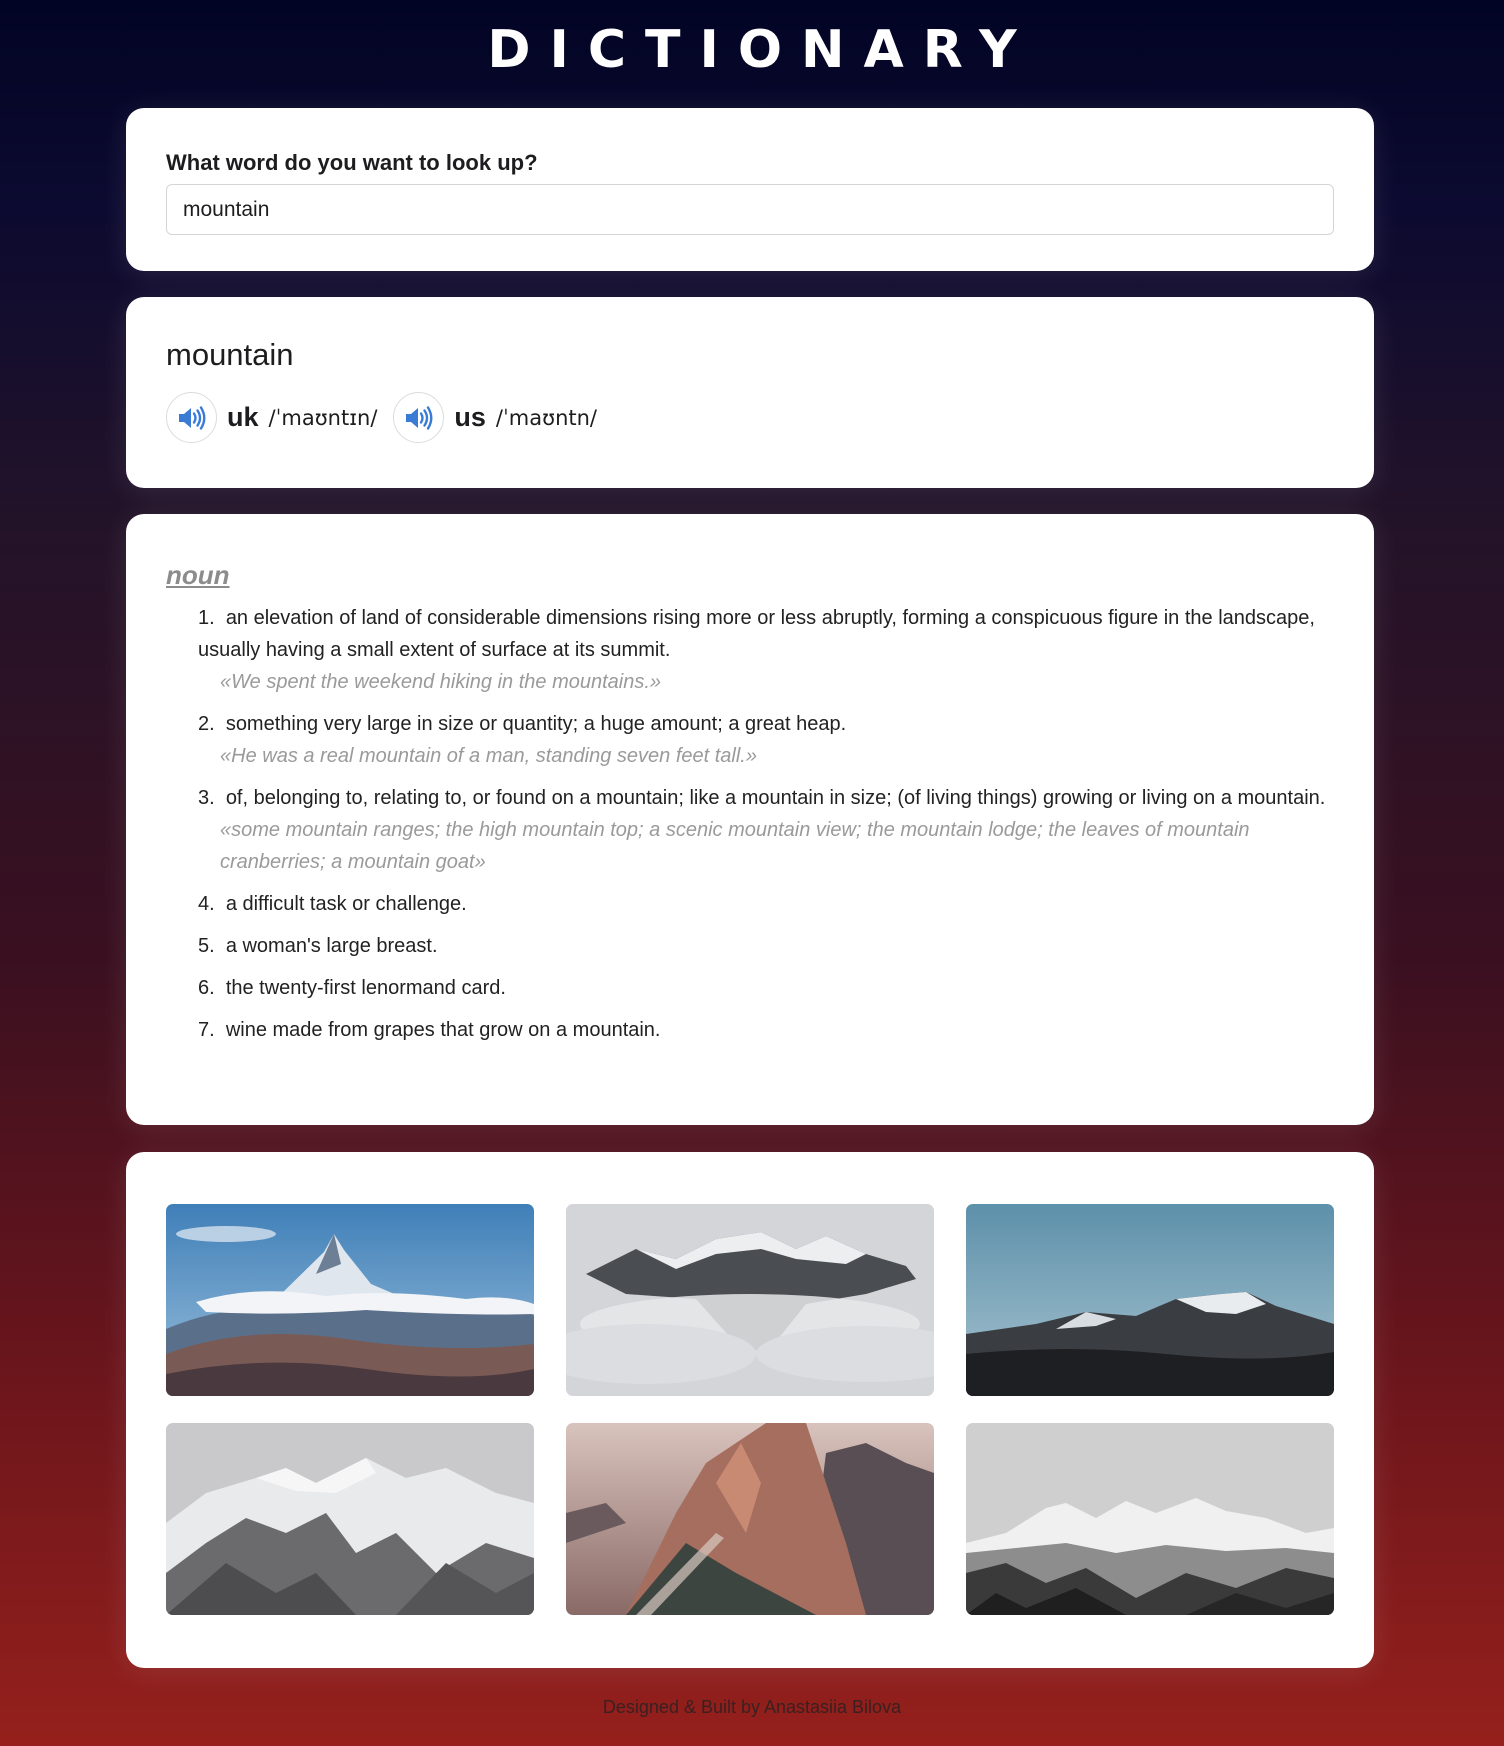 Image resolution: width=1504 pixels, height=1746 pixels. Describe the element at coordinates (206, 904) in the screenshot. I see `definition-number: 4.` at that location.